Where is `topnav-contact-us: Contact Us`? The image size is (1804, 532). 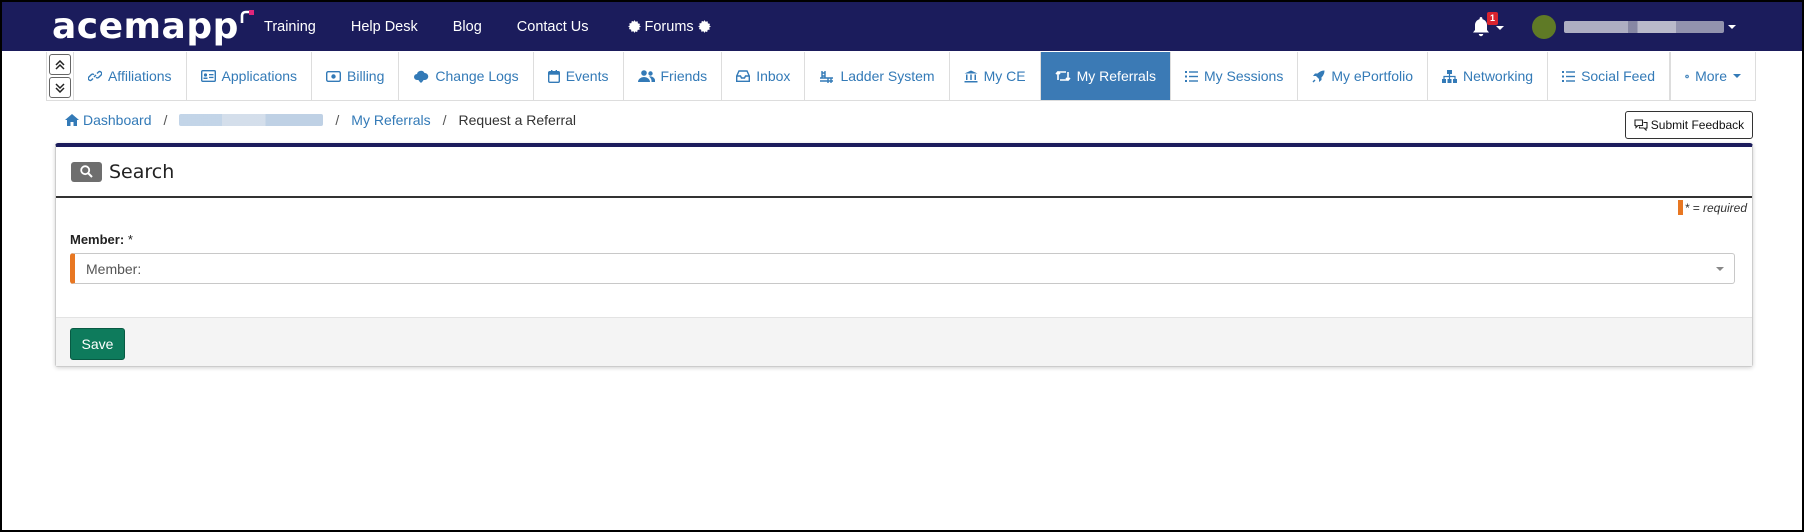 topnav-contact-us: Contact Us is located at coordinates (553, 27).